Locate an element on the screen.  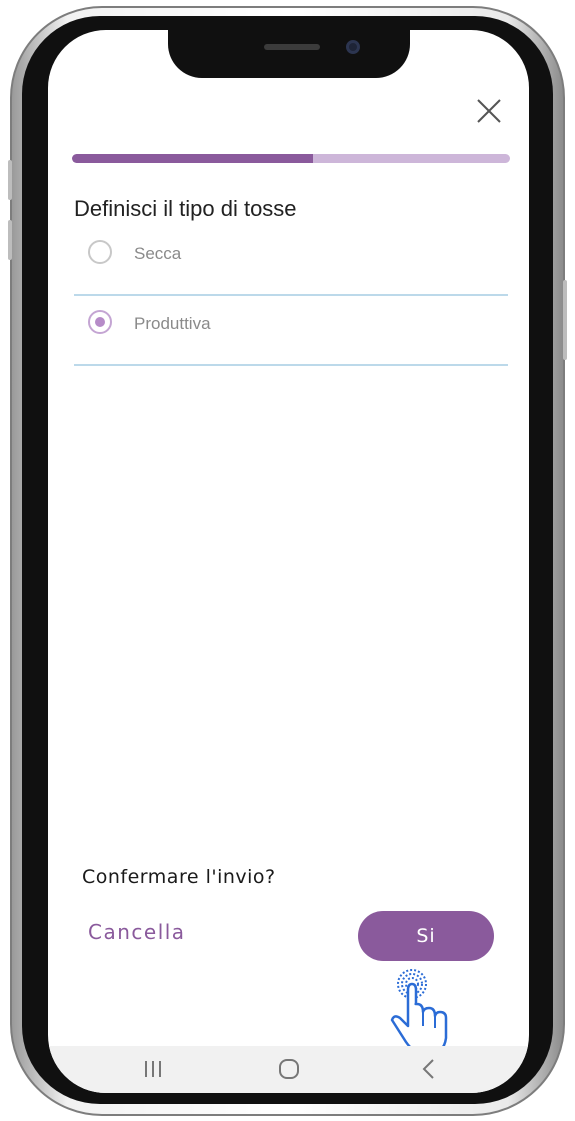
question-title: Definisci il tipo di tosse is located at coordinates (185, 208).